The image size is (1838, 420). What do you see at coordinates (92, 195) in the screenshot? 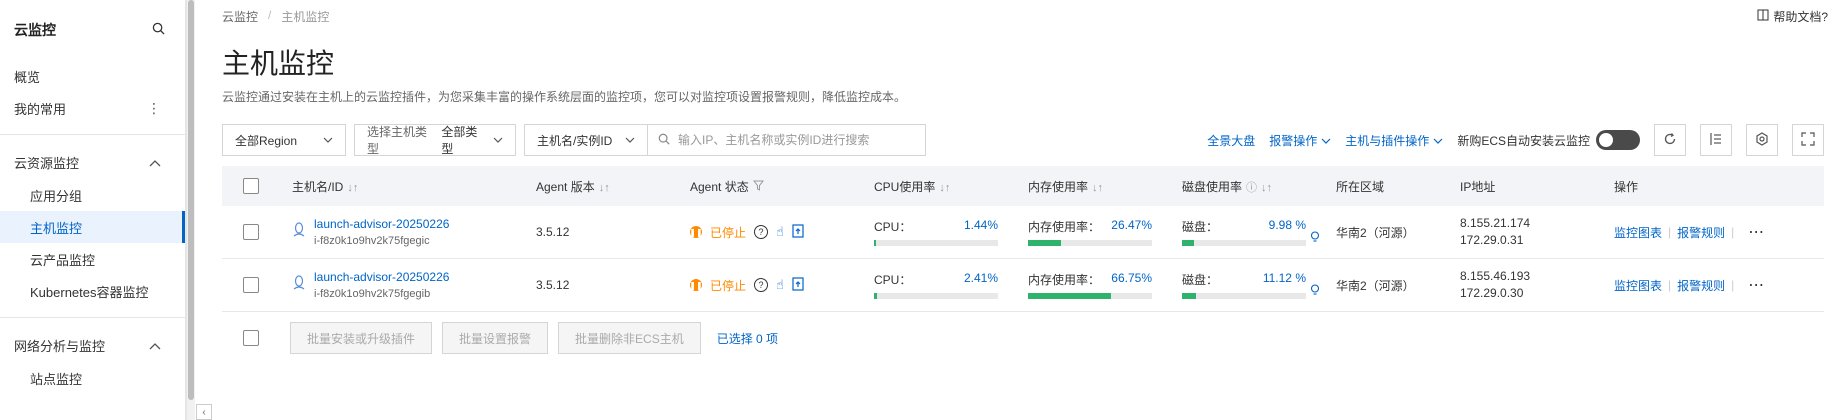
I see `sidebar-item-app-group: 应用分组` at bounding box center [92, 195].